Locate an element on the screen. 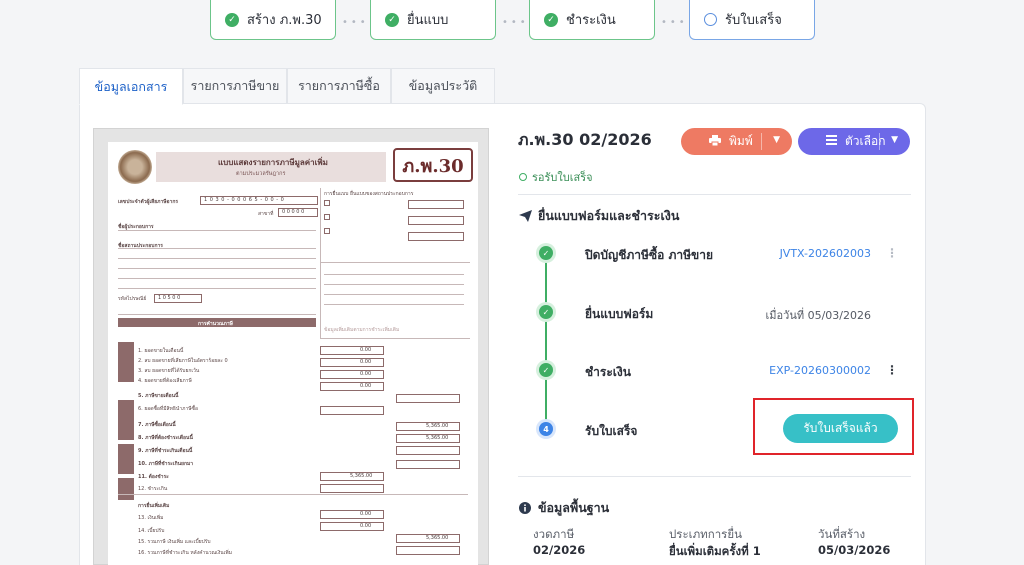 The width and height of the screenshot is (1024, 565). step-label: รับใบเสร็จ is located at coordinates (753, 20).